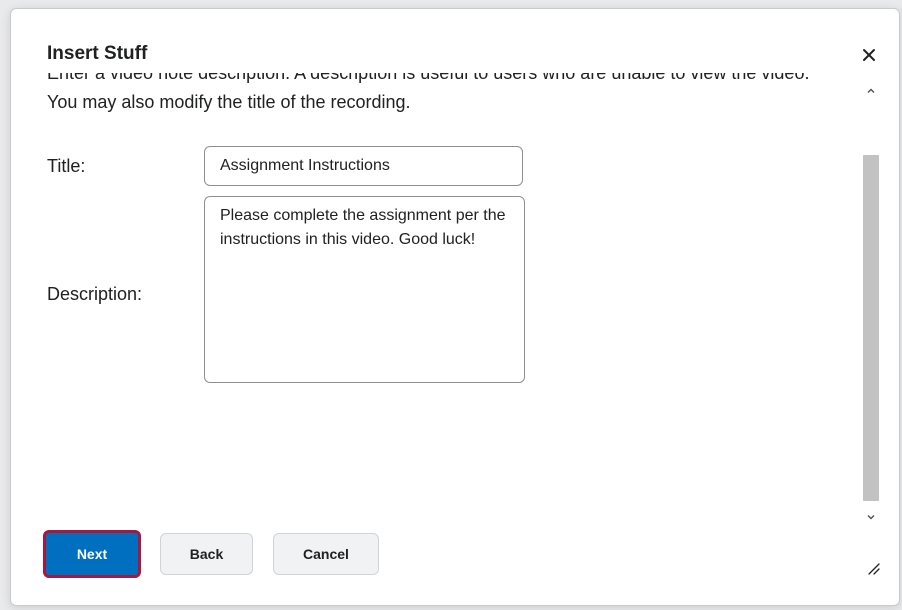 Image resolution: width=902 pixels, height=610 pixels. I want to click on resize-handle, so click(873, 568).